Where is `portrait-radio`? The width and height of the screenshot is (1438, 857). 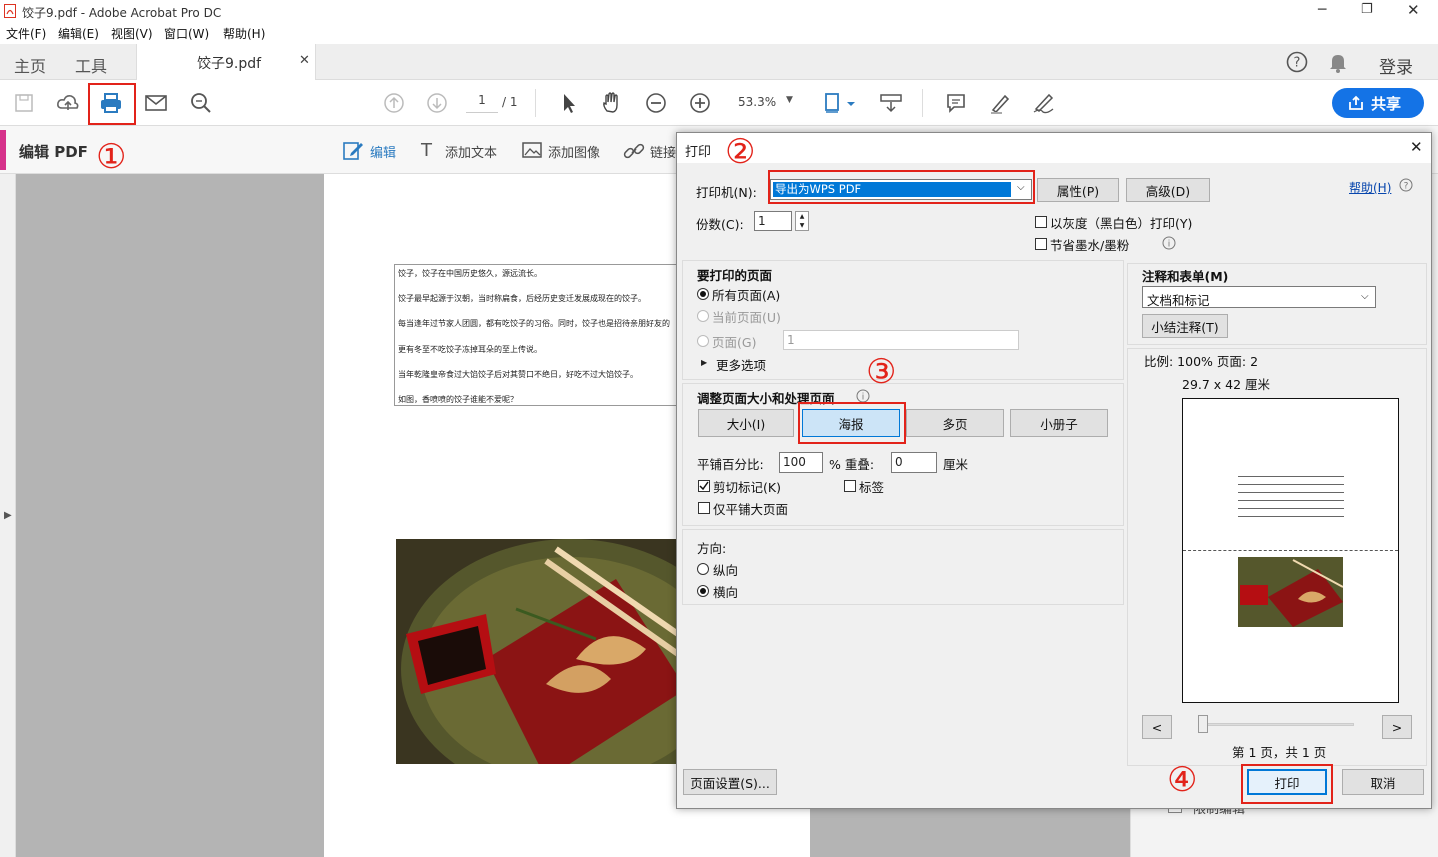 portrait-radio is located at coordinates (703, 569).